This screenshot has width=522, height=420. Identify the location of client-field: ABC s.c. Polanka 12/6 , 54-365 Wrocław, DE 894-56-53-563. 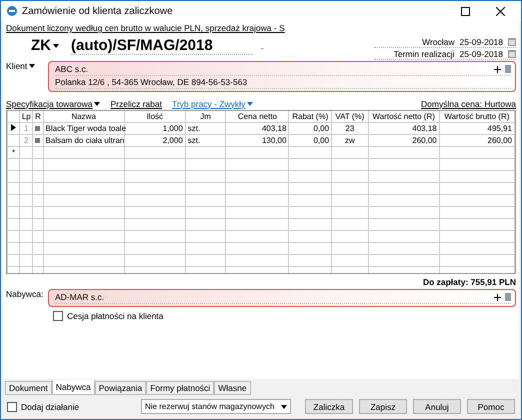
(282, 76).